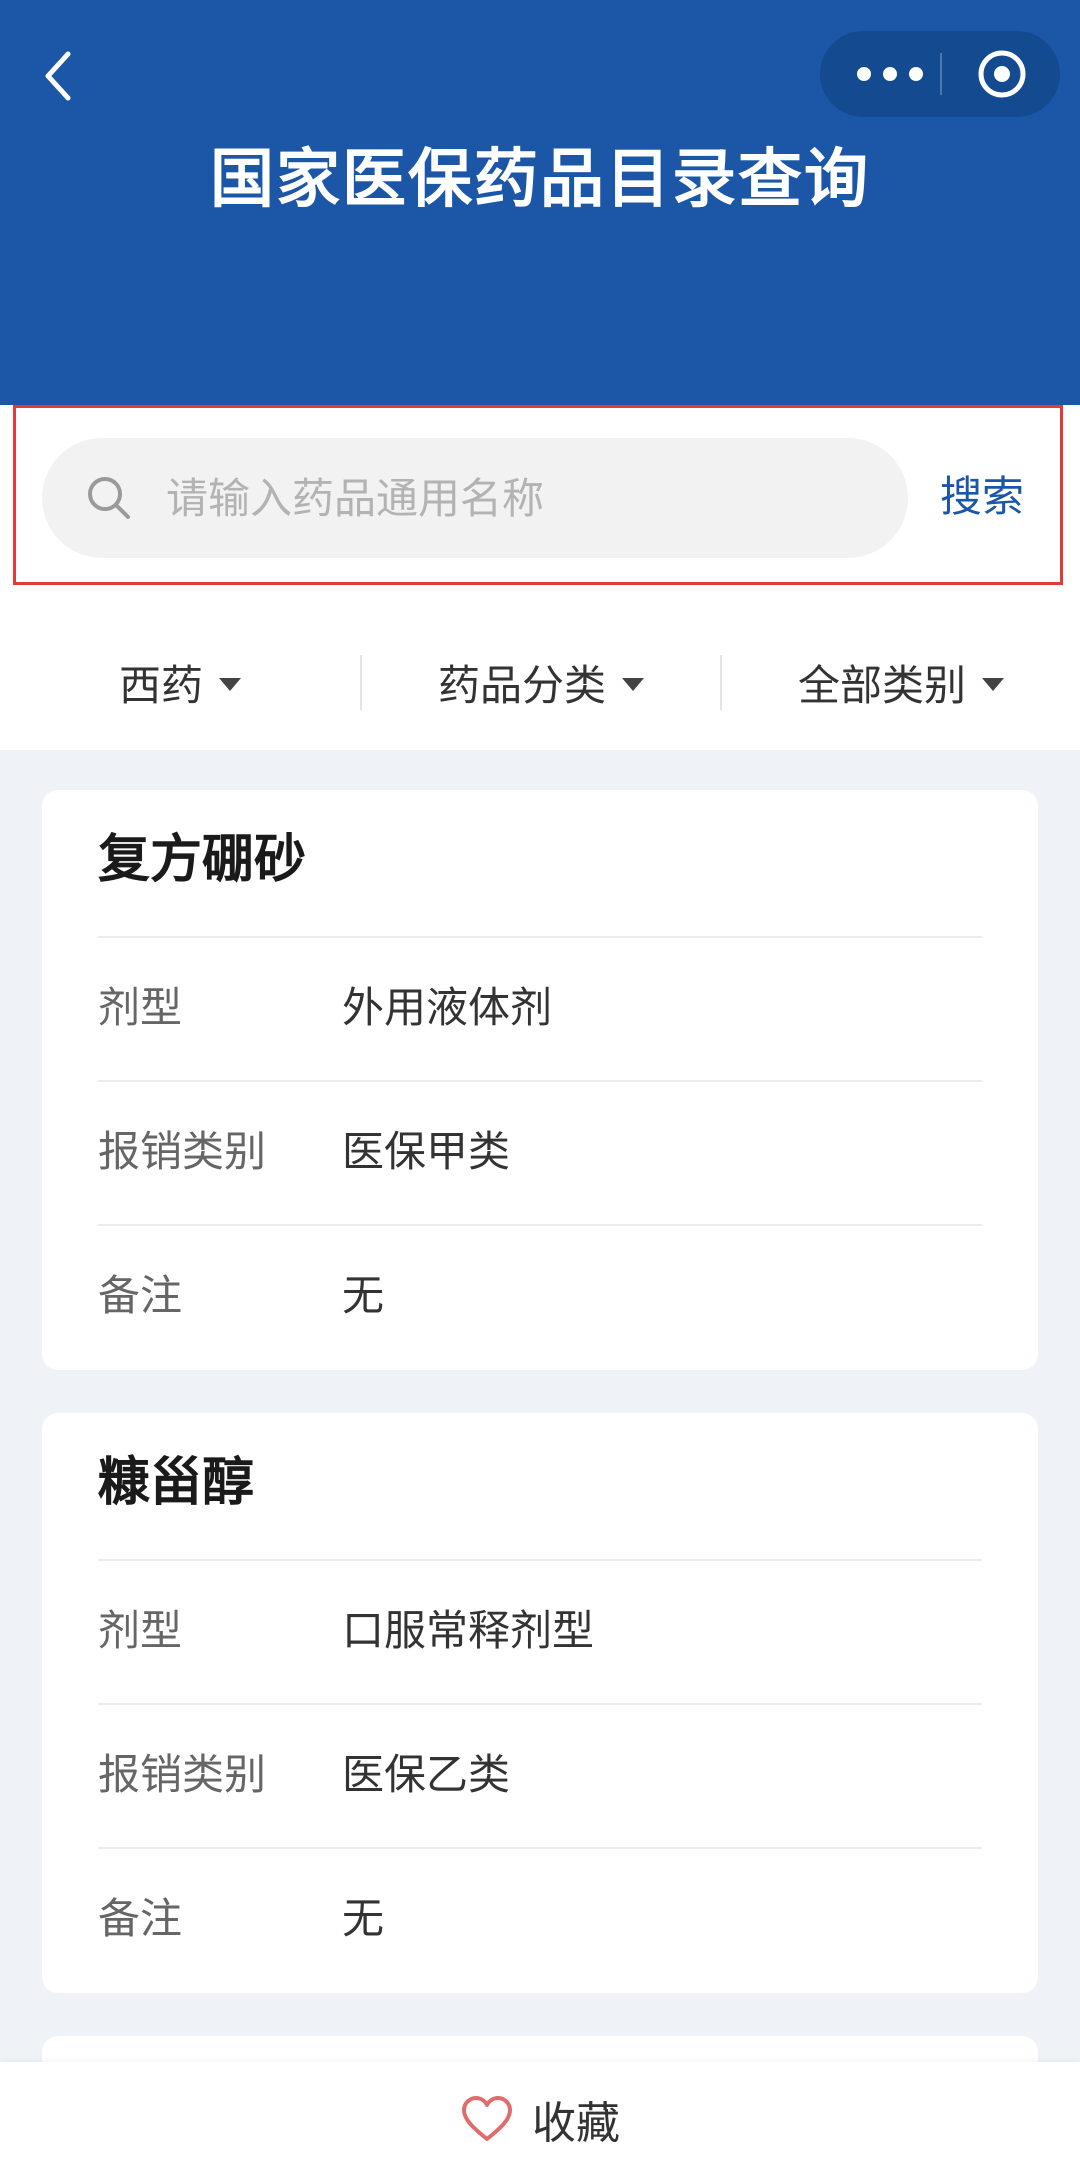 Image resolution: width=1080 pixels, height=2176 pixels. What do you see at coordinates (516, 498) in the screenshot?
I see `search-input` at bounding box center [516, 498].